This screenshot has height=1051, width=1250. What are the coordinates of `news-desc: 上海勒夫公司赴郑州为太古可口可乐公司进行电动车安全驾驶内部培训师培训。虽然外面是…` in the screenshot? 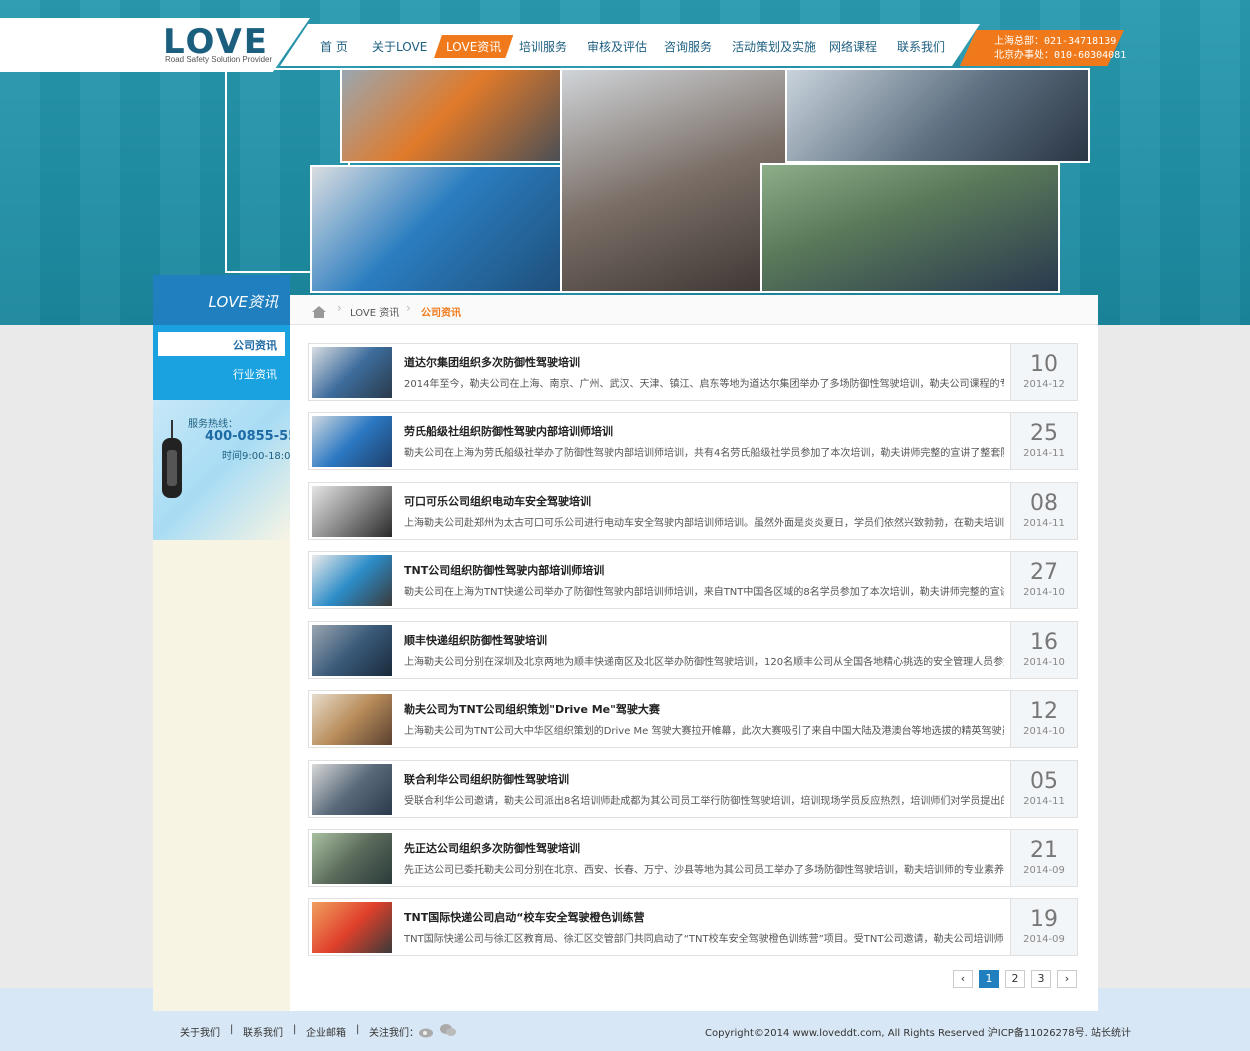 It's located at (704, 523).